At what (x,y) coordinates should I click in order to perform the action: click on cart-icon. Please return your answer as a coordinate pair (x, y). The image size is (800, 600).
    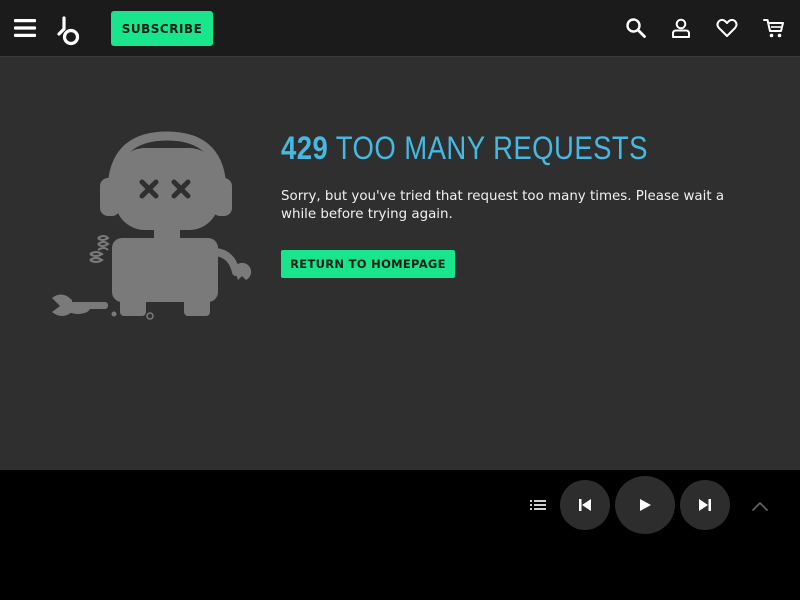
    Looking at the image, I should click on (774, 28).